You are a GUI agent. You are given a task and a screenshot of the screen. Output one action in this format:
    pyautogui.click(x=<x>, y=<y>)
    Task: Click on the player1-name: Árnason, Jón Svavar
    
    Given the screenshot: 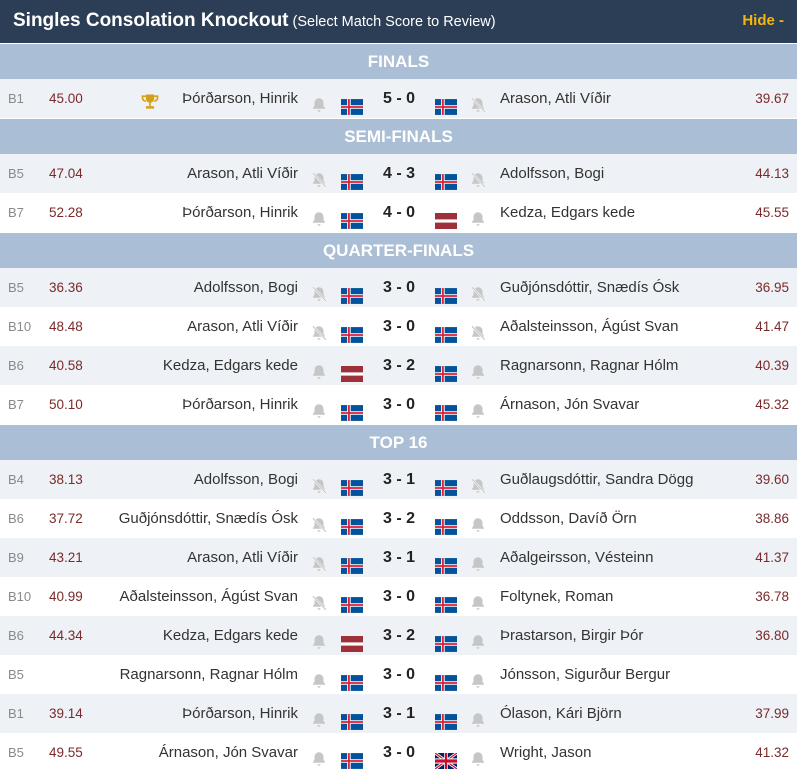 What is the action you would take?
    pyautogui.click(x=228, y=752)
    